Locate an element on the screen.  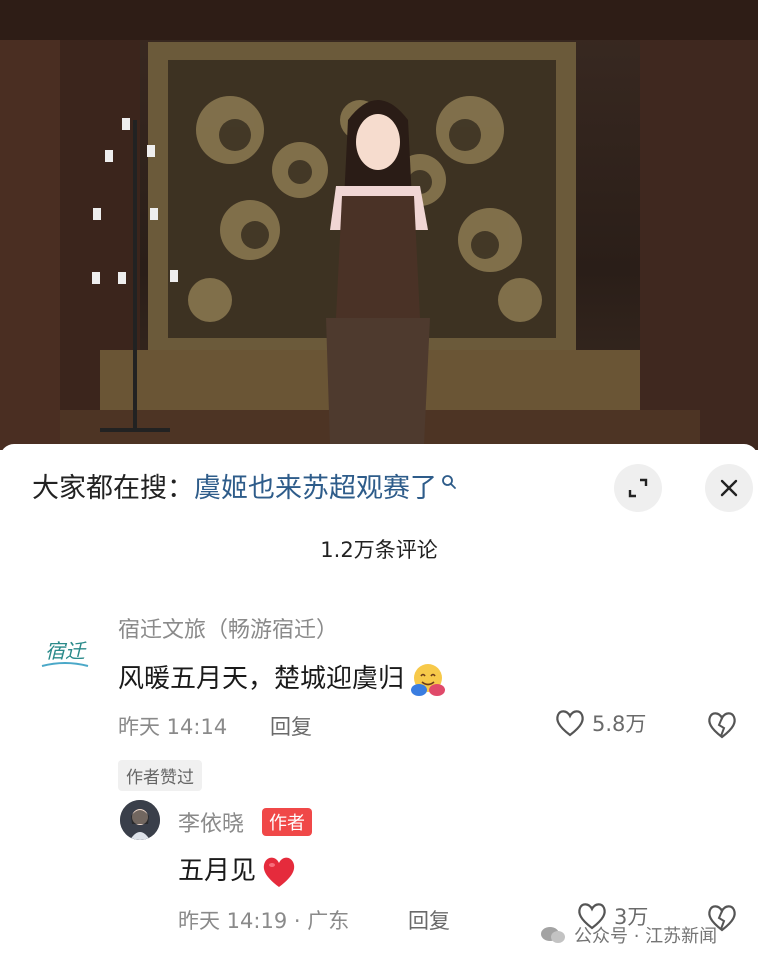
avatar-photo is located at coordinates (140, 820).